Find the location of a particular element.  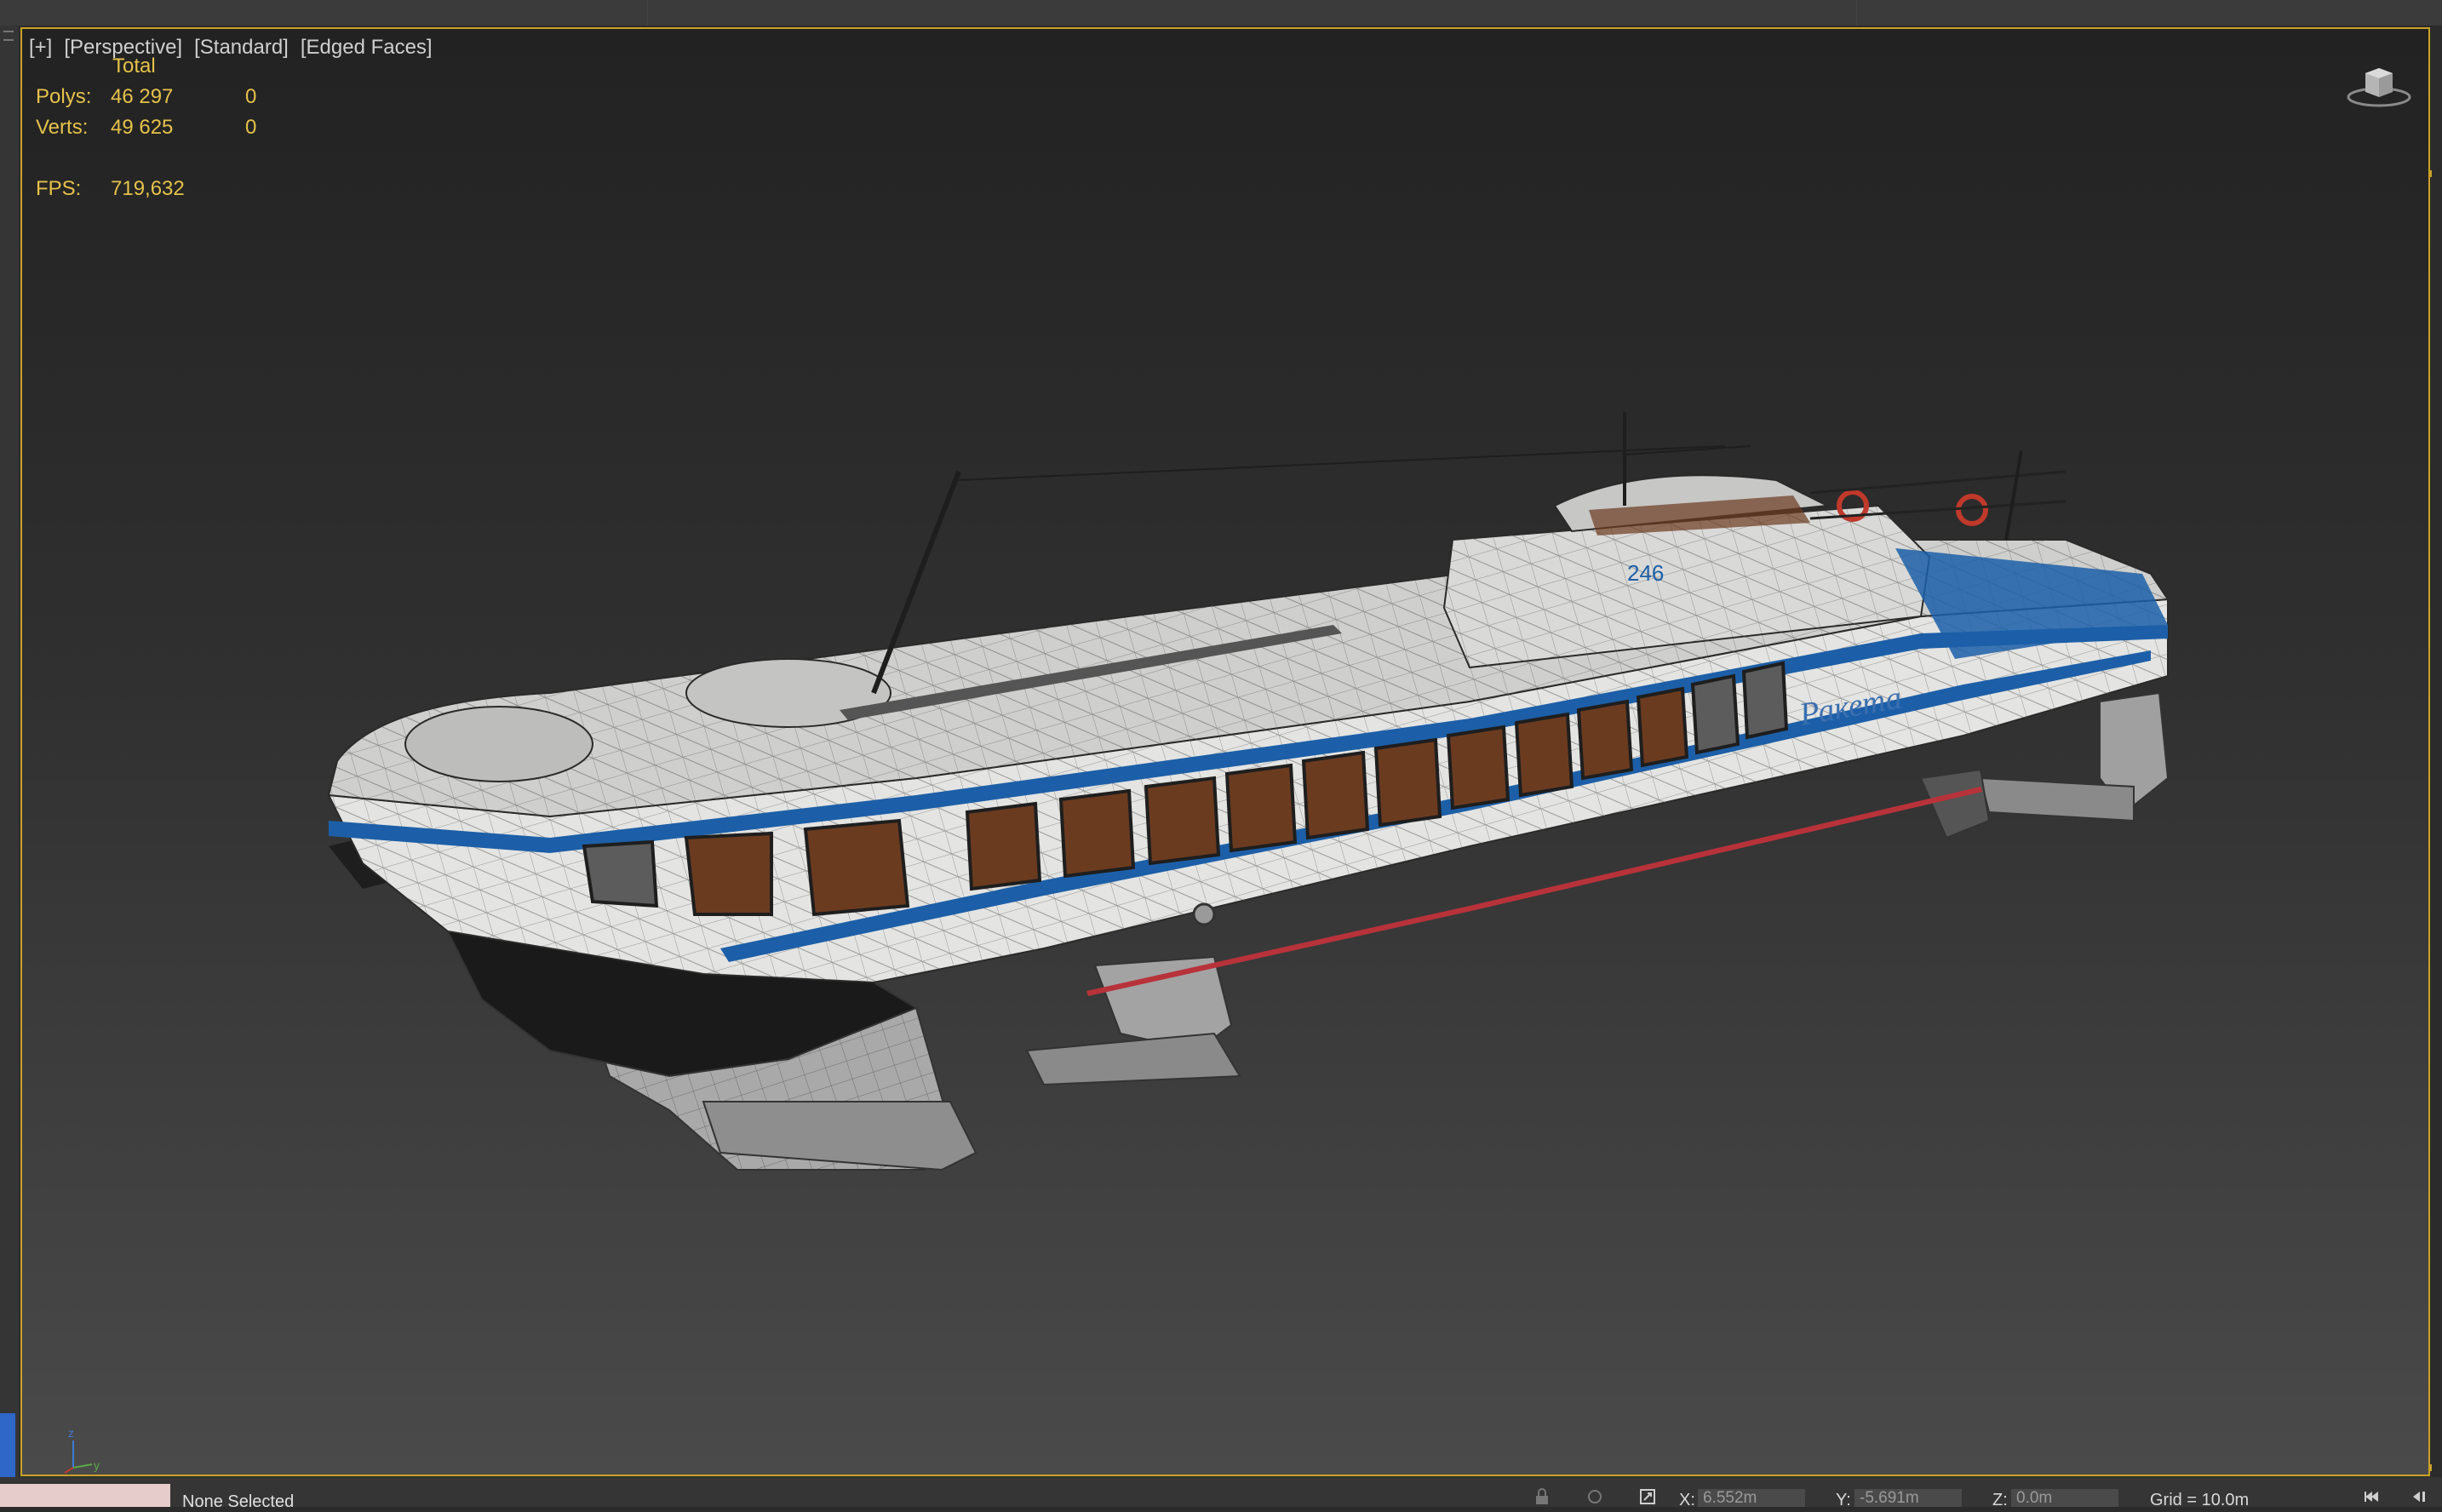

selection-lock-icon is located at coordinates (1594, 1496).